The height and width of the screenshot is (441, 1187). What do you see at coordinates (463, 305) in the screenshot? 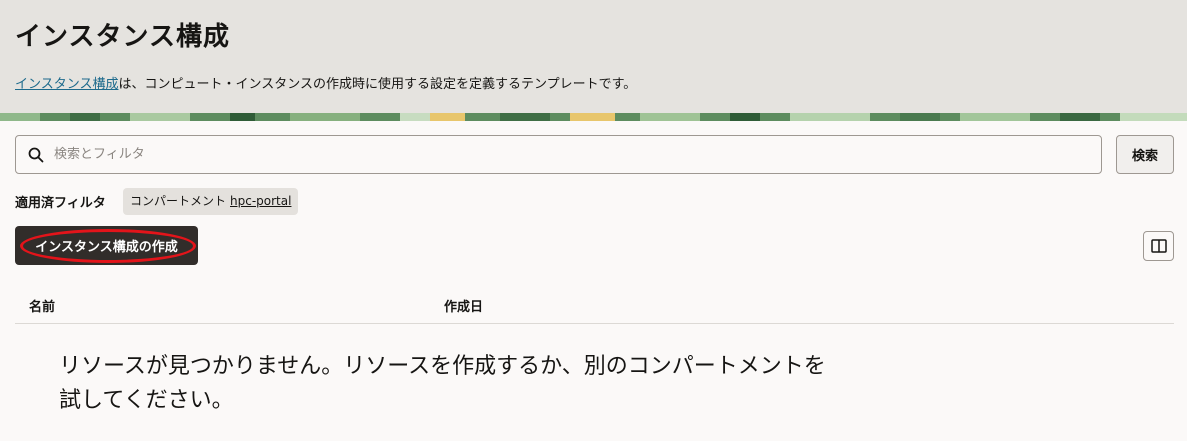
I see `column-header-created: 作成日` at bounding box center [463, 305].